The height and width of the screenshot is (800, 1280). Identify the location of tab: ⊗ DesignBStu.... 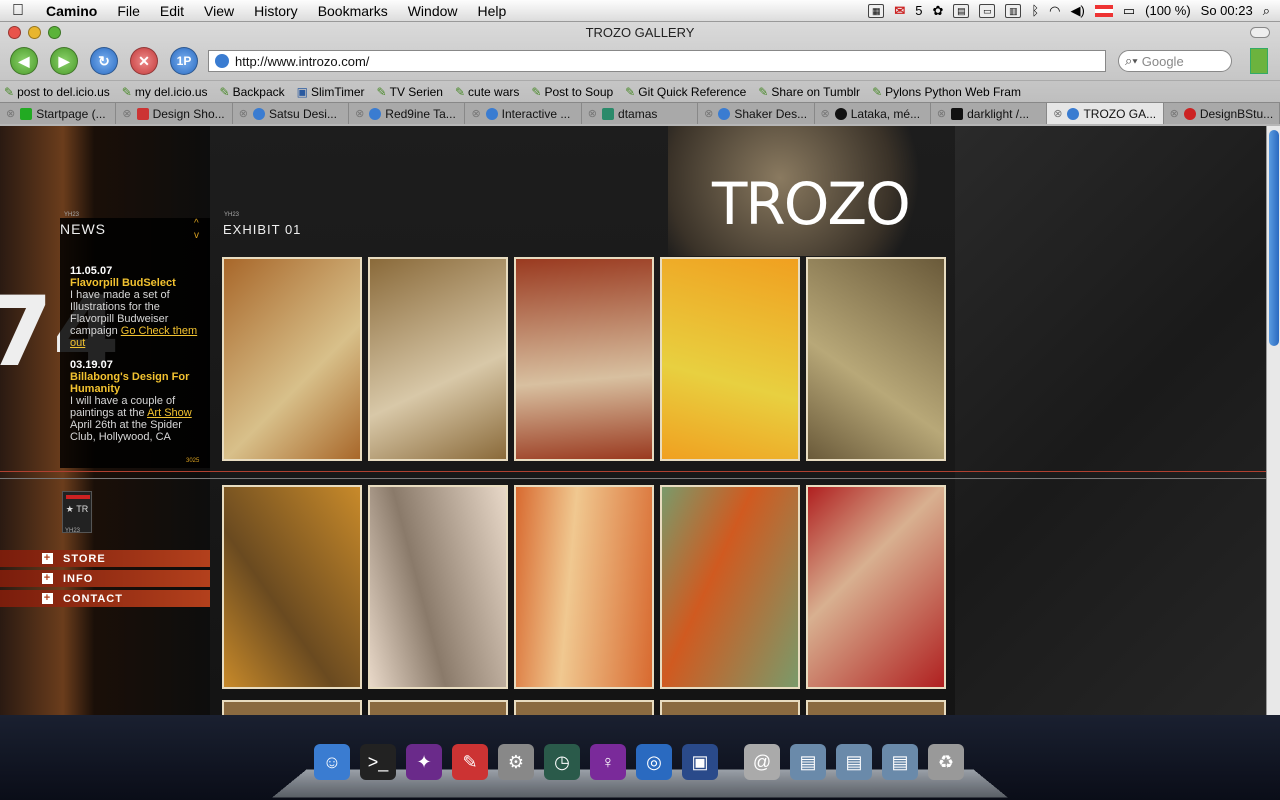
(1222, 113).